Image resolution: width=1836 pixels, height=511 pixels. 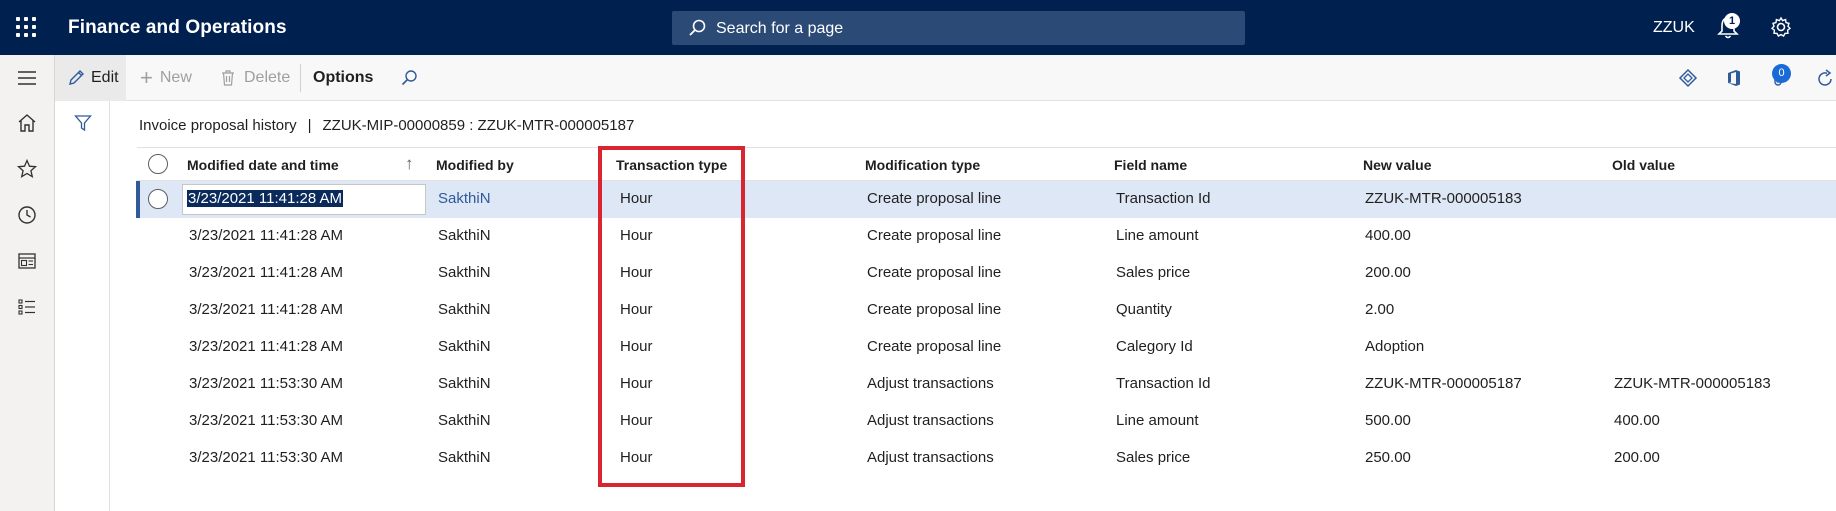 I want to click on office-icon, so click(x=1734, y=78).